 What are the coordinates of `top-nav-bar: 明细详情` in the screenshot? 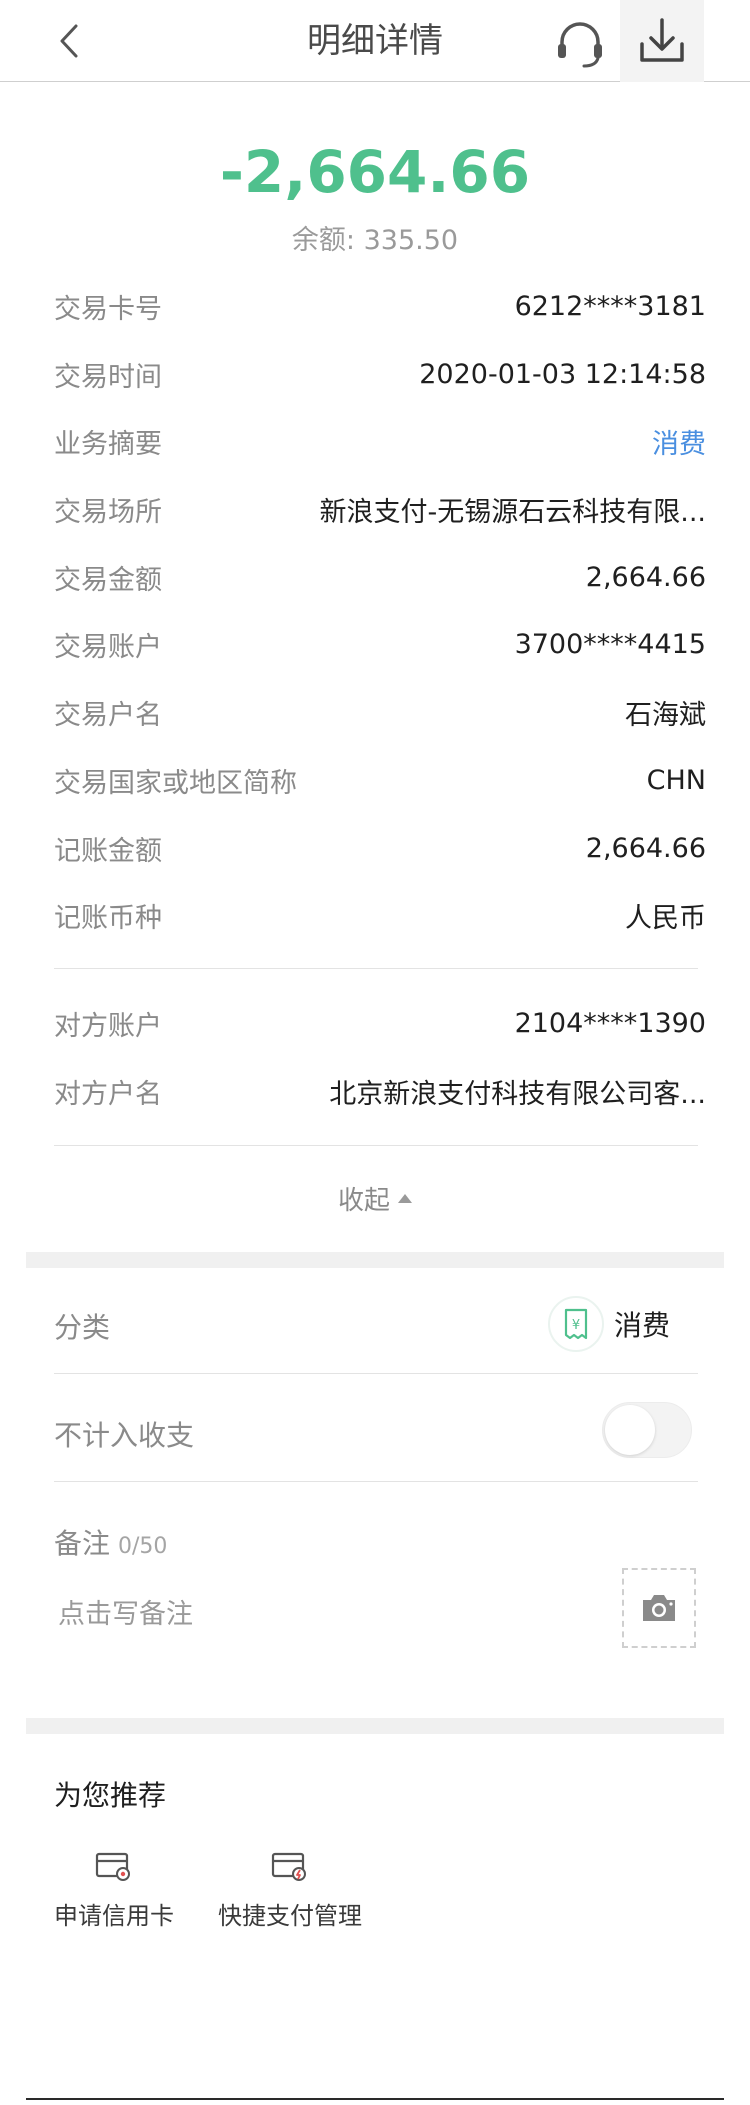 It's located at (375, 41).